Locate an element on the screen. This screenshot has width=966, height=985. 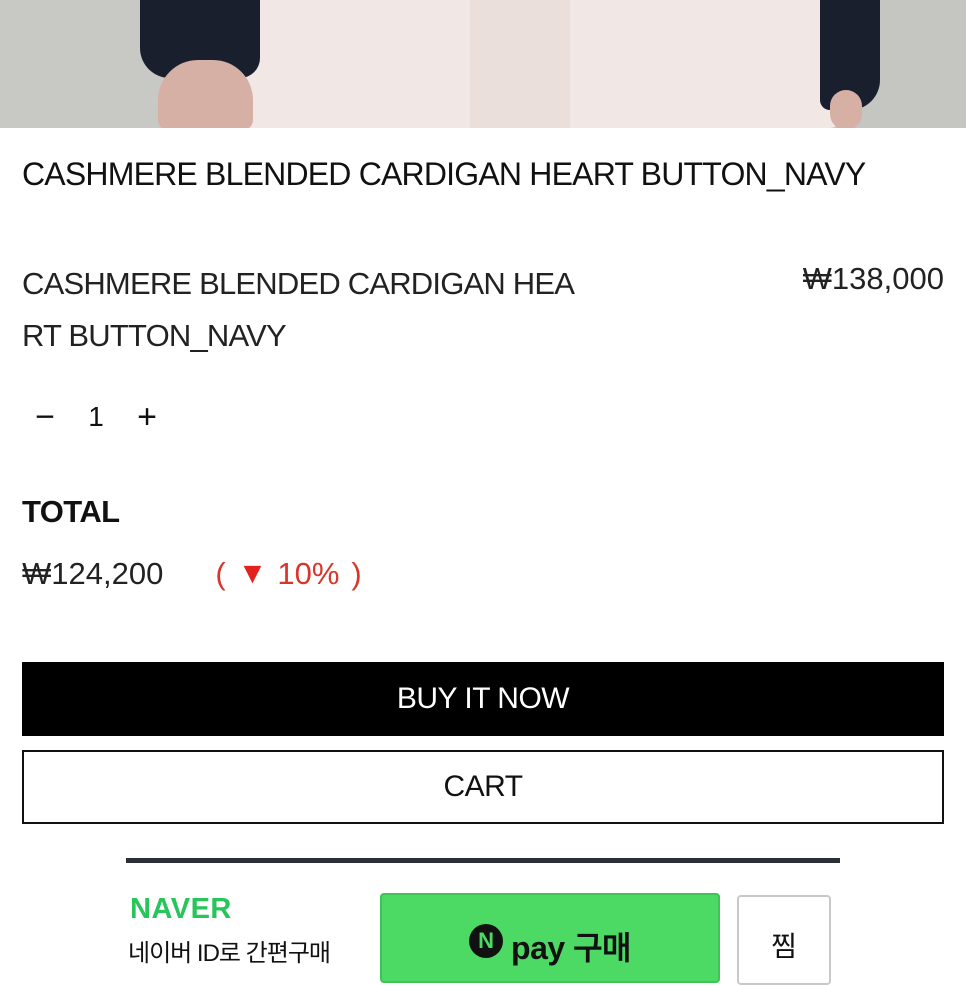
naver-pay-label: pay 구매 is located at coordinates (571, 948).